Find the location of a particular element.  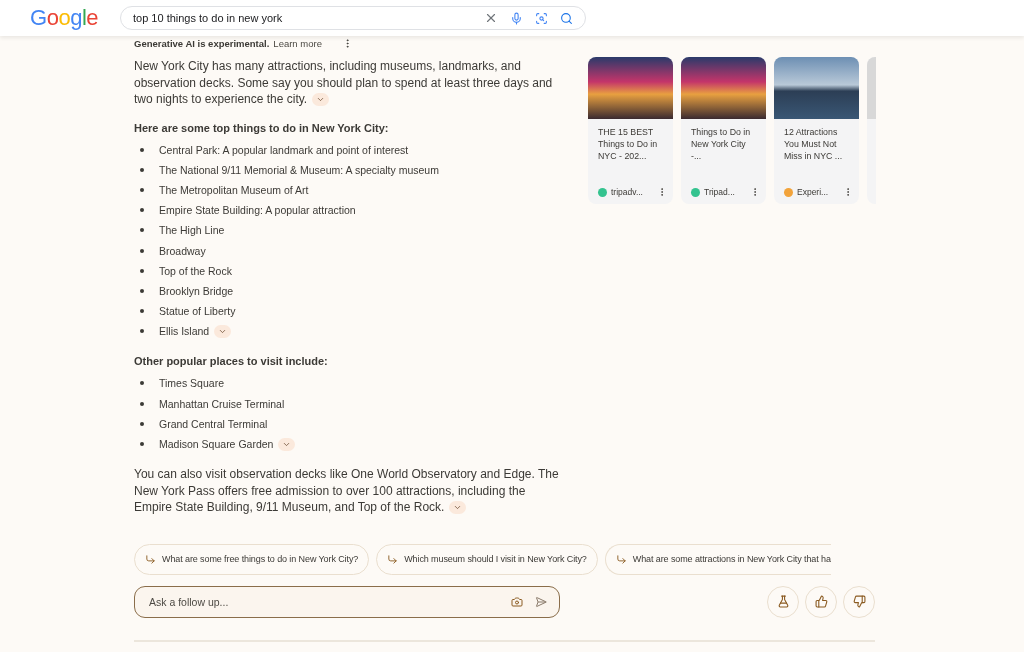

suggestion-chip: What are some attractions in New York City that ha is located at coordinates (717, 559).